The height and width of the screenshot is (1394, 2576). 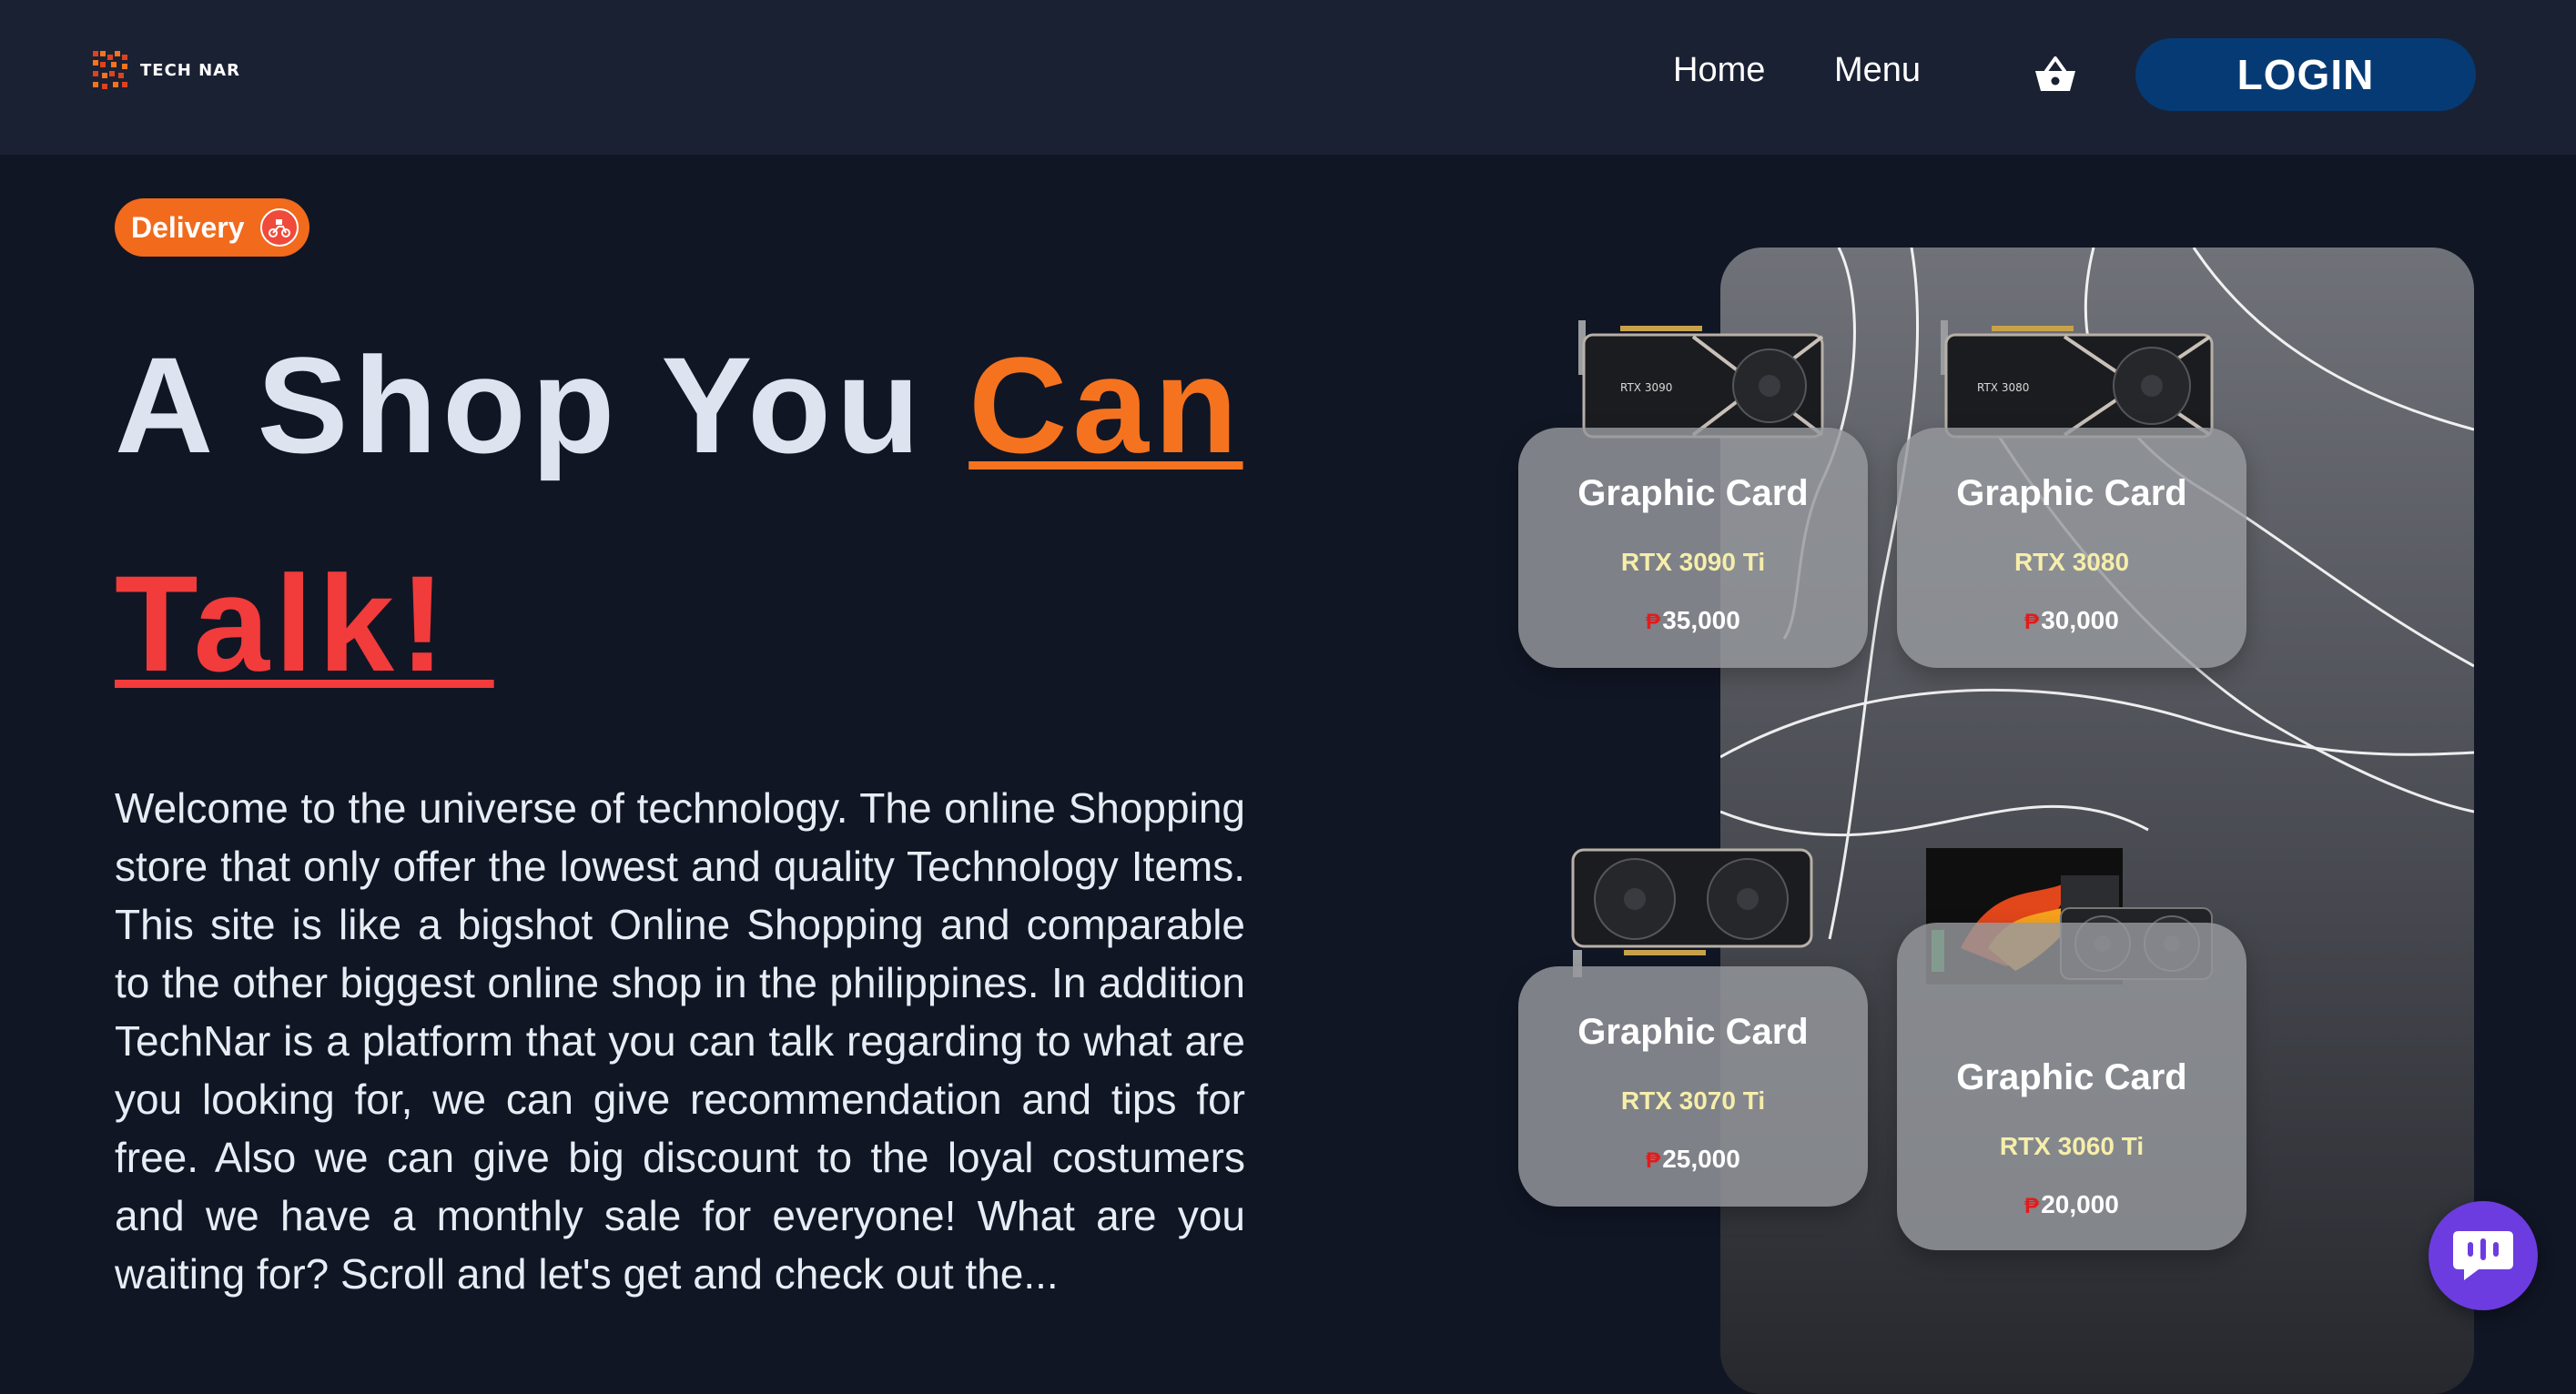 I want to click on nav-menu-link: Menu, so click(x=1877, y=70).